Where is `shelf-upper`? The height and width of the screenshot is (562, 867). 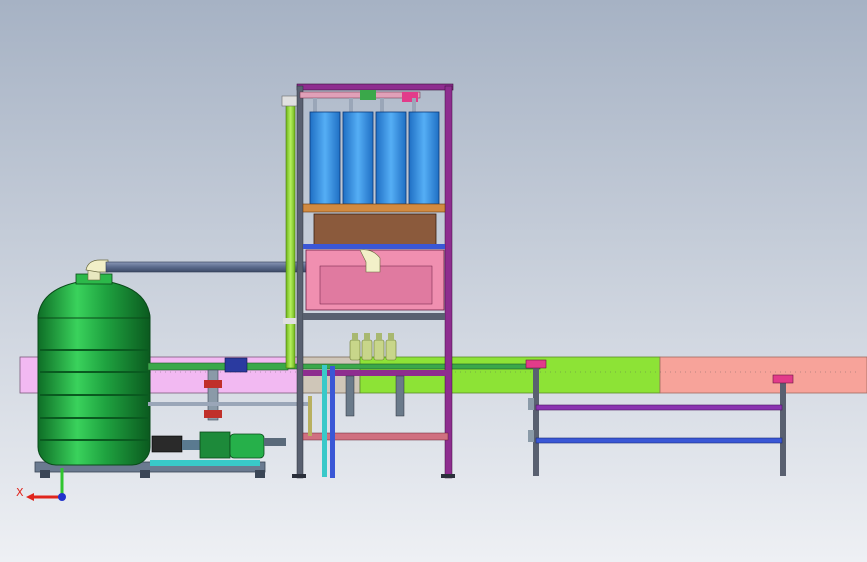
shelf-upper is located at coordinates (374, 208).